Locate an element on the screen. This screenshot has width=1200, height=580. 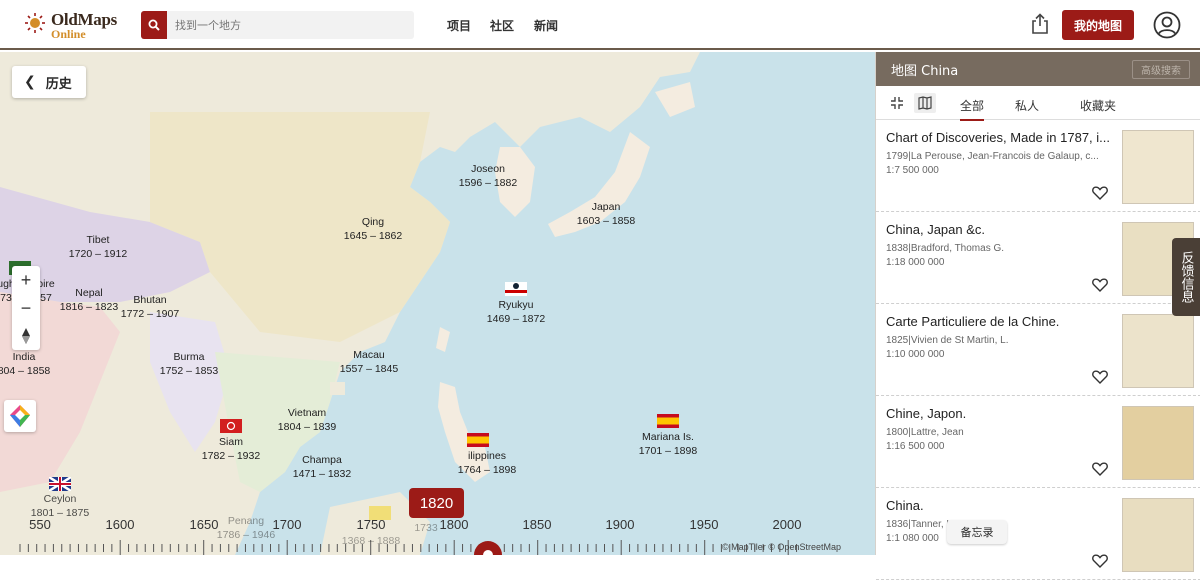
result-item: China. 1836|Tanner, Henry S. 1:1 080 000 is located at coordinates (1038, 534).